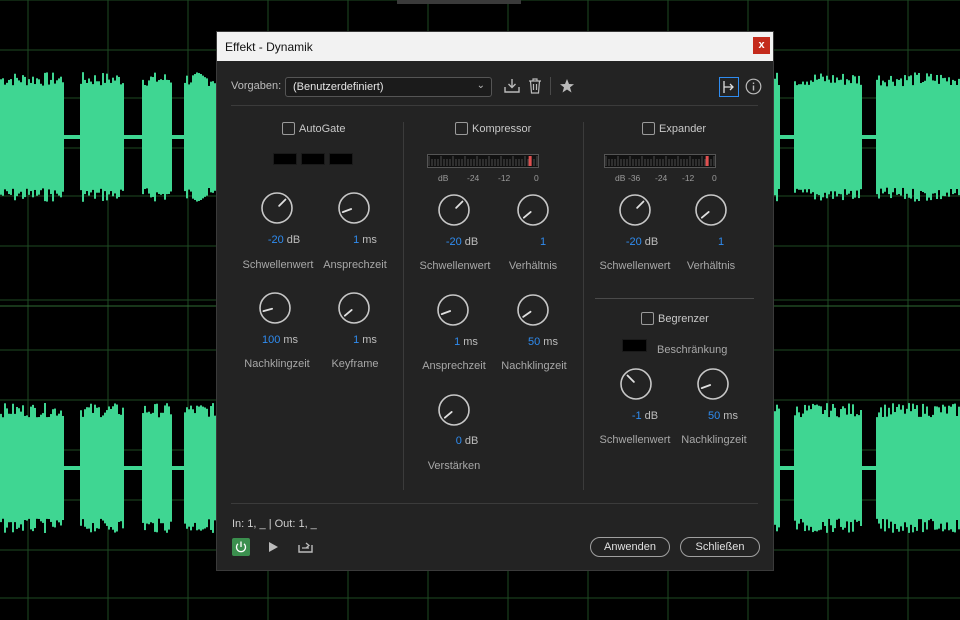 The width and height of the screenshot is (960, 620). What do you see at coordinates (536, 178) in the screenshot?
I see `comp-meter-label-0: 0` at bounding box center [536, 178].